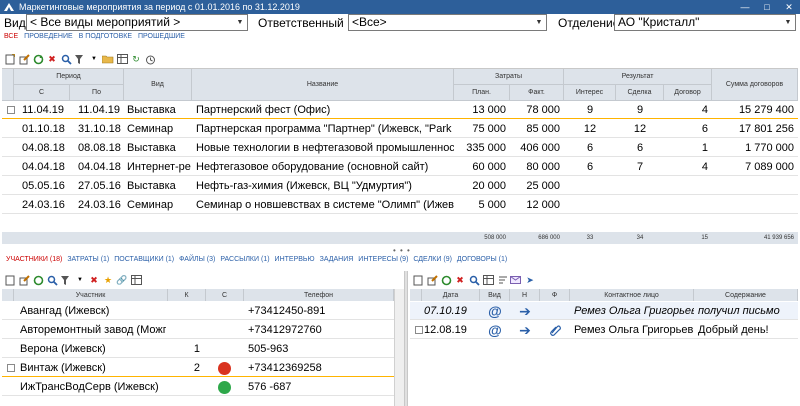 This screenshot has height=406, width=800. What do you see at coordinates (144, 261) in the screenshot?
I see `tab-suppliers: Поставщики (1)` at bounding box center [144, 261].